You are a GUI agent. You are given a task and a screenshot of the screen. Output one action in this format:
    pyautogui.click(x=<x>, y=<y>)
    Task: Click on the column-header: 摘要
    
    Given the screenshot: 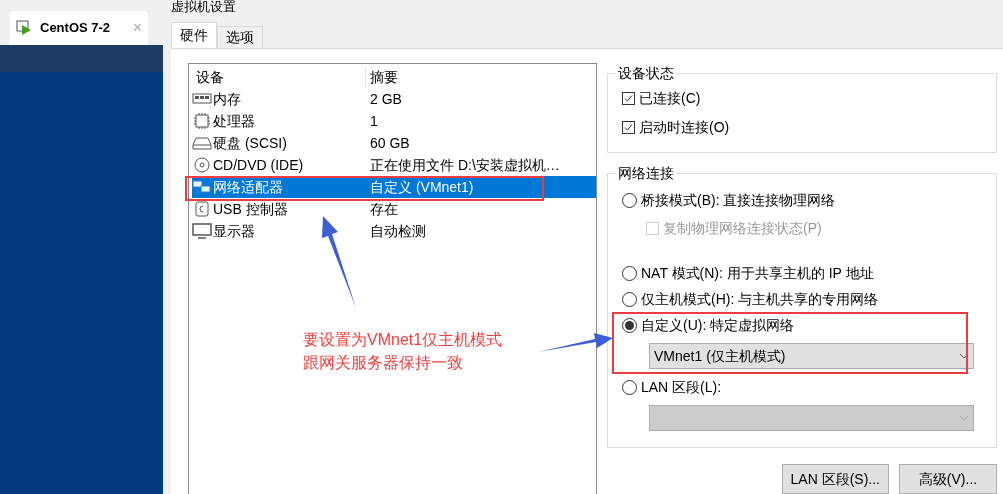 What is the action you would take?
    pyautogui.click(x=383, y=77)
    